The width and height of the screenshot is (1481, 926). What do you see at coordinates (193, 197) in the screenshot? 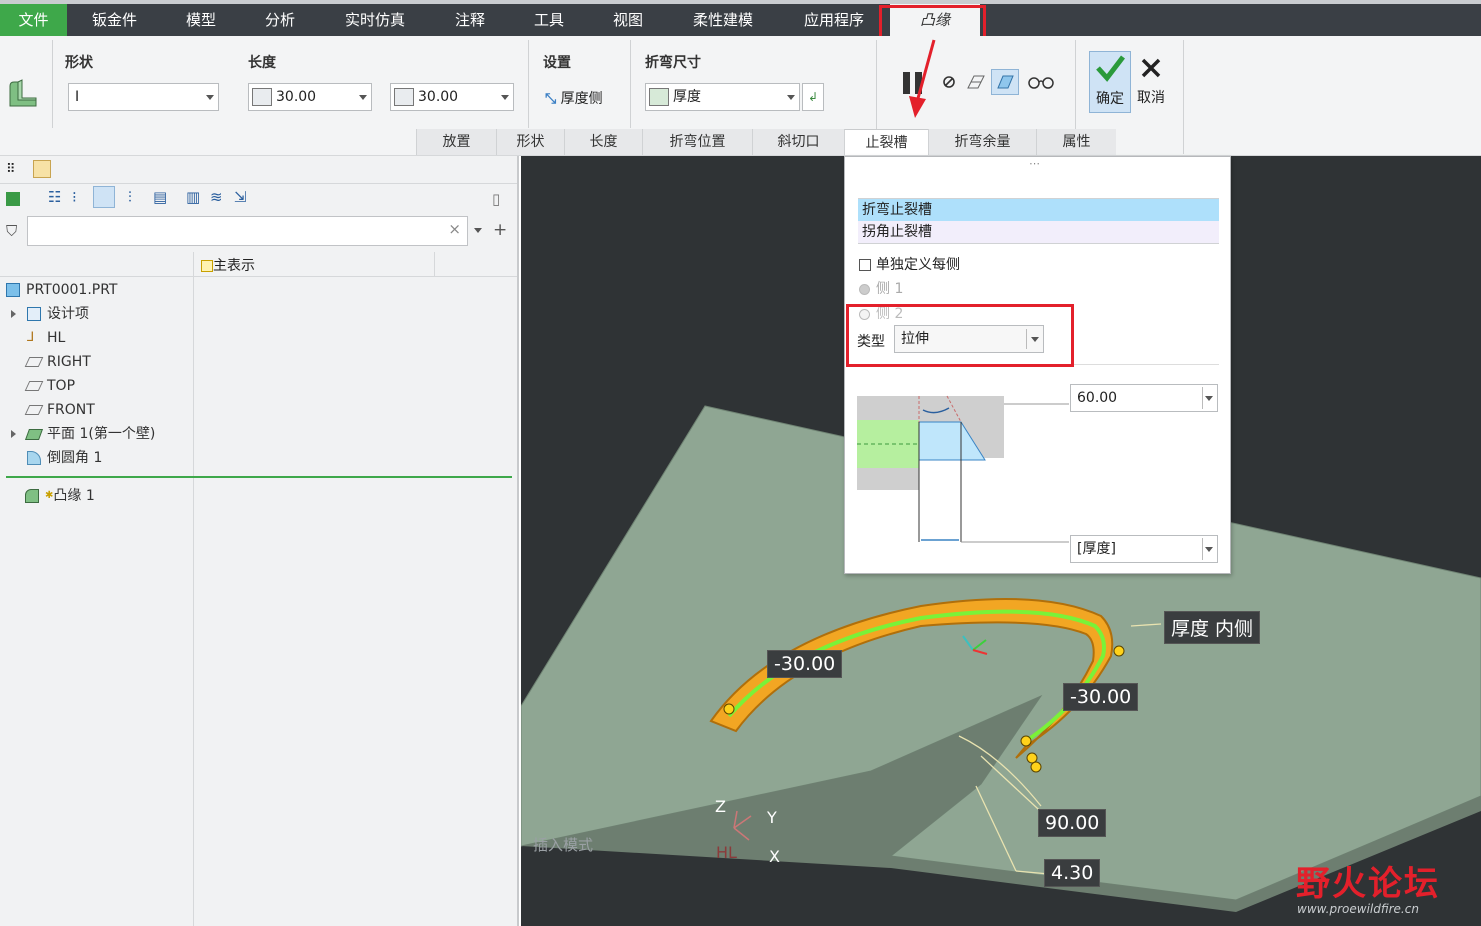
I see `tree-view-icon: ▥` at bounding box center [193, 197].